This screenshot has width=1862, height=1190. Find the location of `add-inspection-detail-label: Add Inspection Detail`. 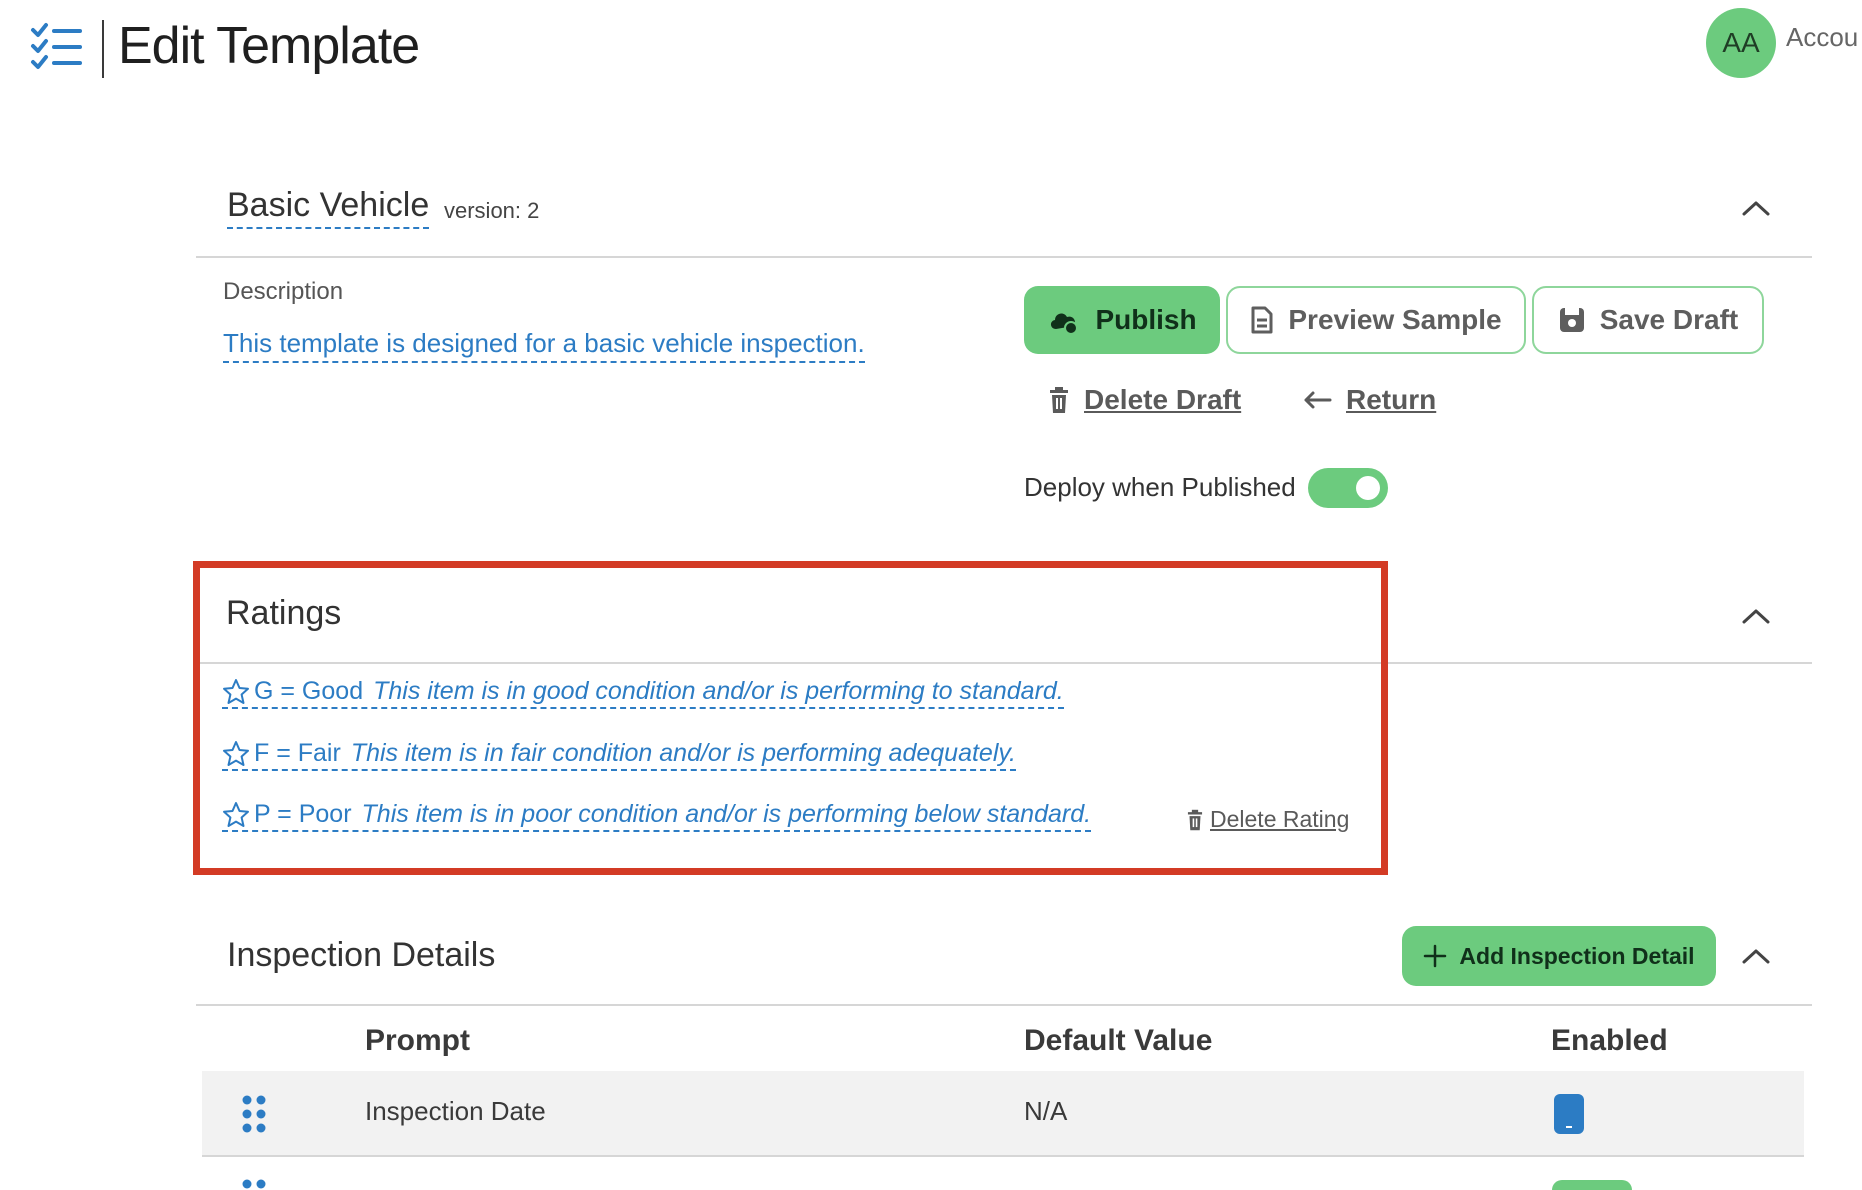

add-inspection-detail-label: Add Inspection Detail is located at coordinates (1577, 955).